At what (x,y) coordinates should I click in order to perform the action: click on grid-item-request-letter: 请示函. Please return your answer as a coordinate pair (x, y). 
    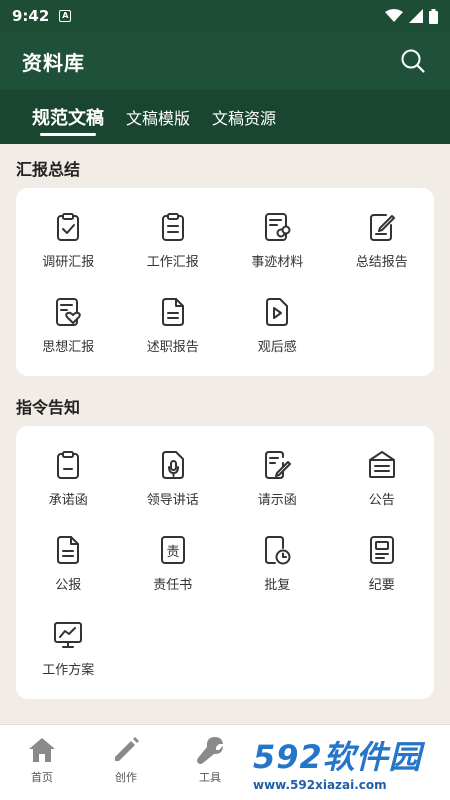
    Looking at the image, I should click on (277, 478).